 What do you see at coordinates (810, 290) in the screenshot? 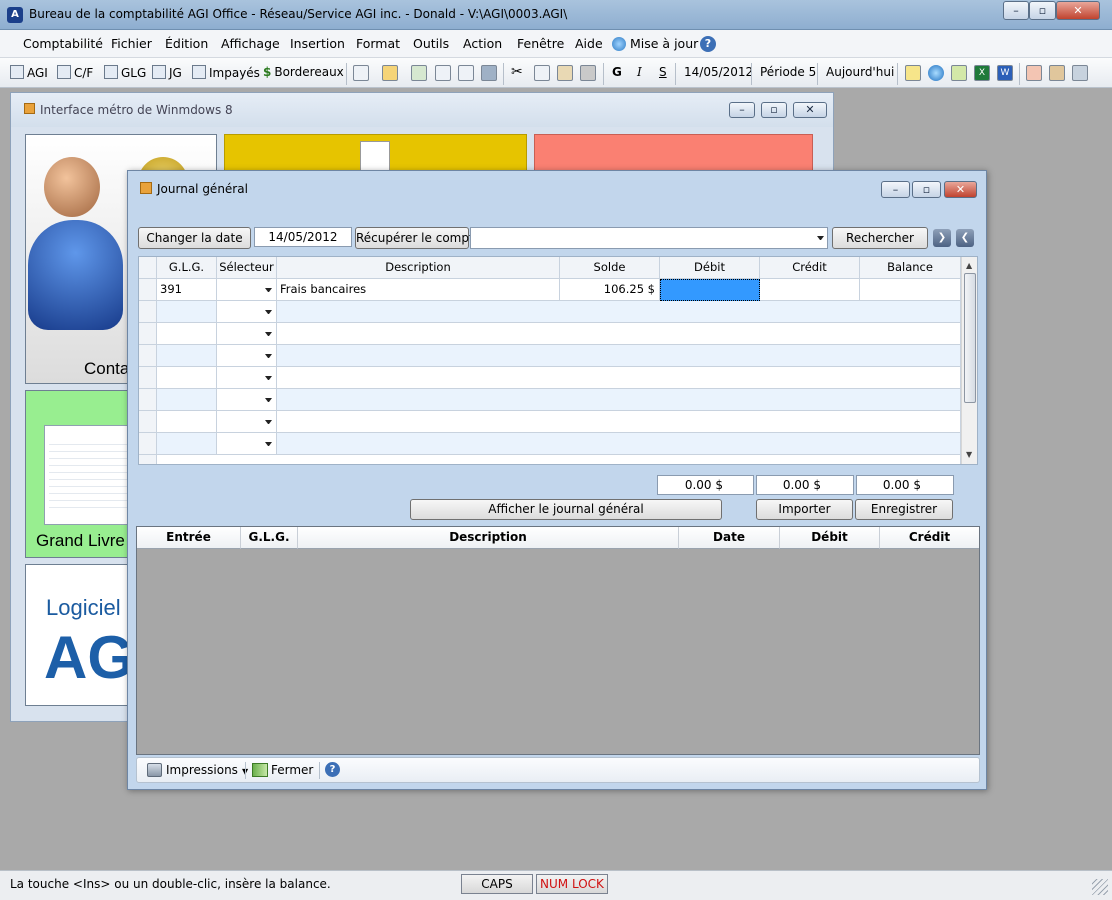
I see `table-cell-credit` at bounding box center [810, 290].